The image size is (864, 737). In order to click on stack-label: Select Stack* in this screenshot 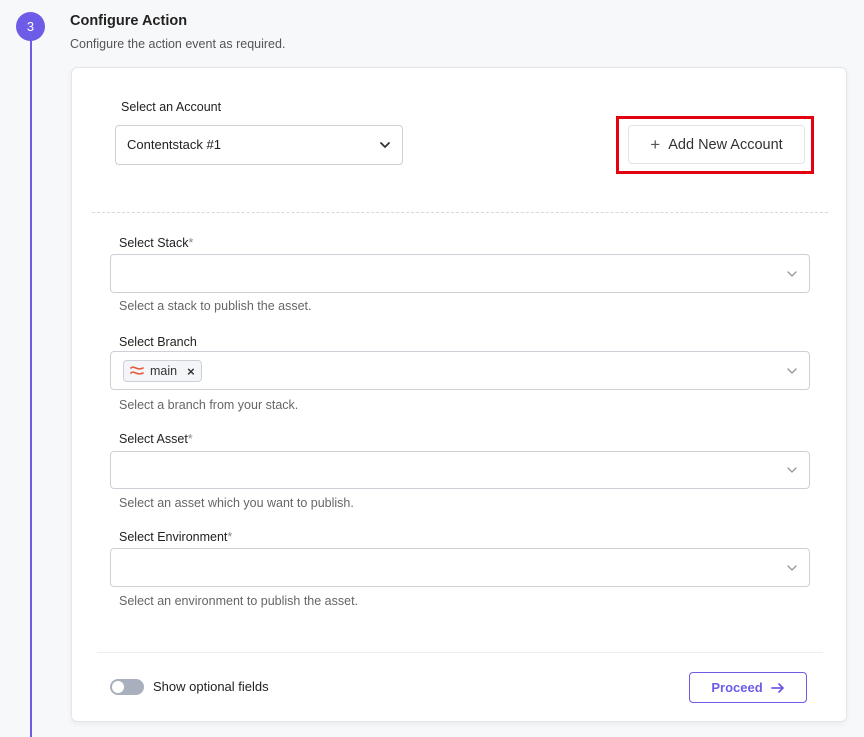, I will do `click(156, 243)`.